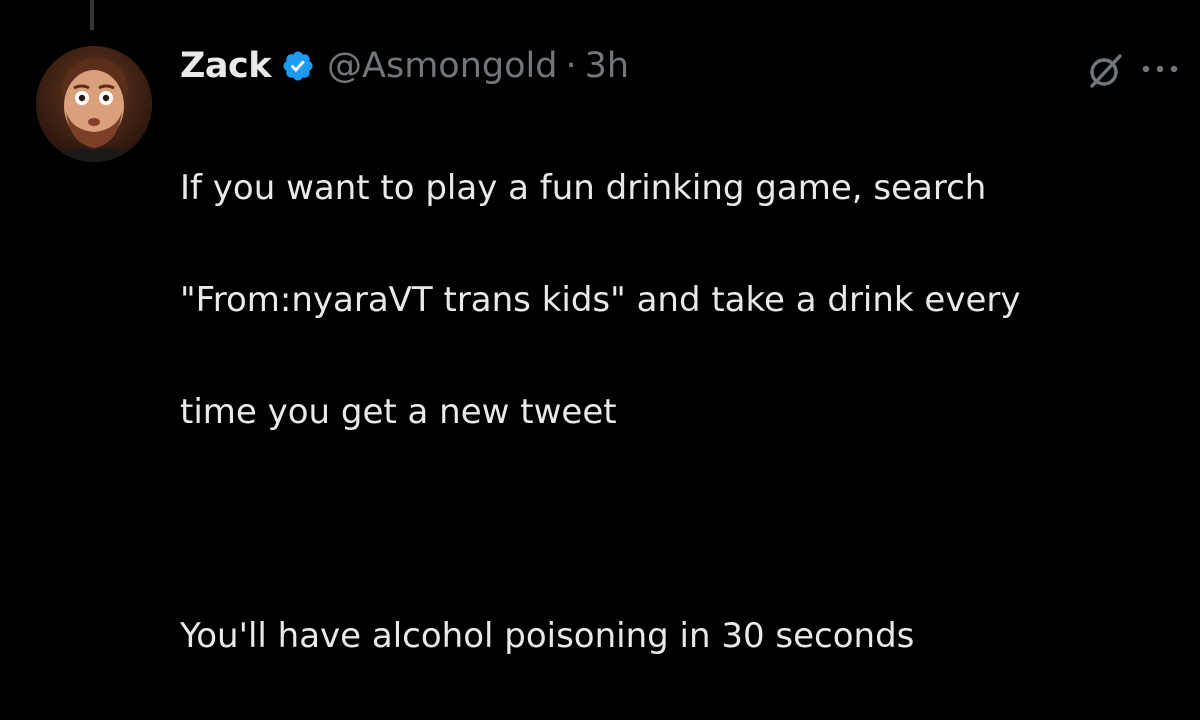 Image resolution: width=1200 pixels, height=720 pixels. I want to click on avatar, so click(94, 104).